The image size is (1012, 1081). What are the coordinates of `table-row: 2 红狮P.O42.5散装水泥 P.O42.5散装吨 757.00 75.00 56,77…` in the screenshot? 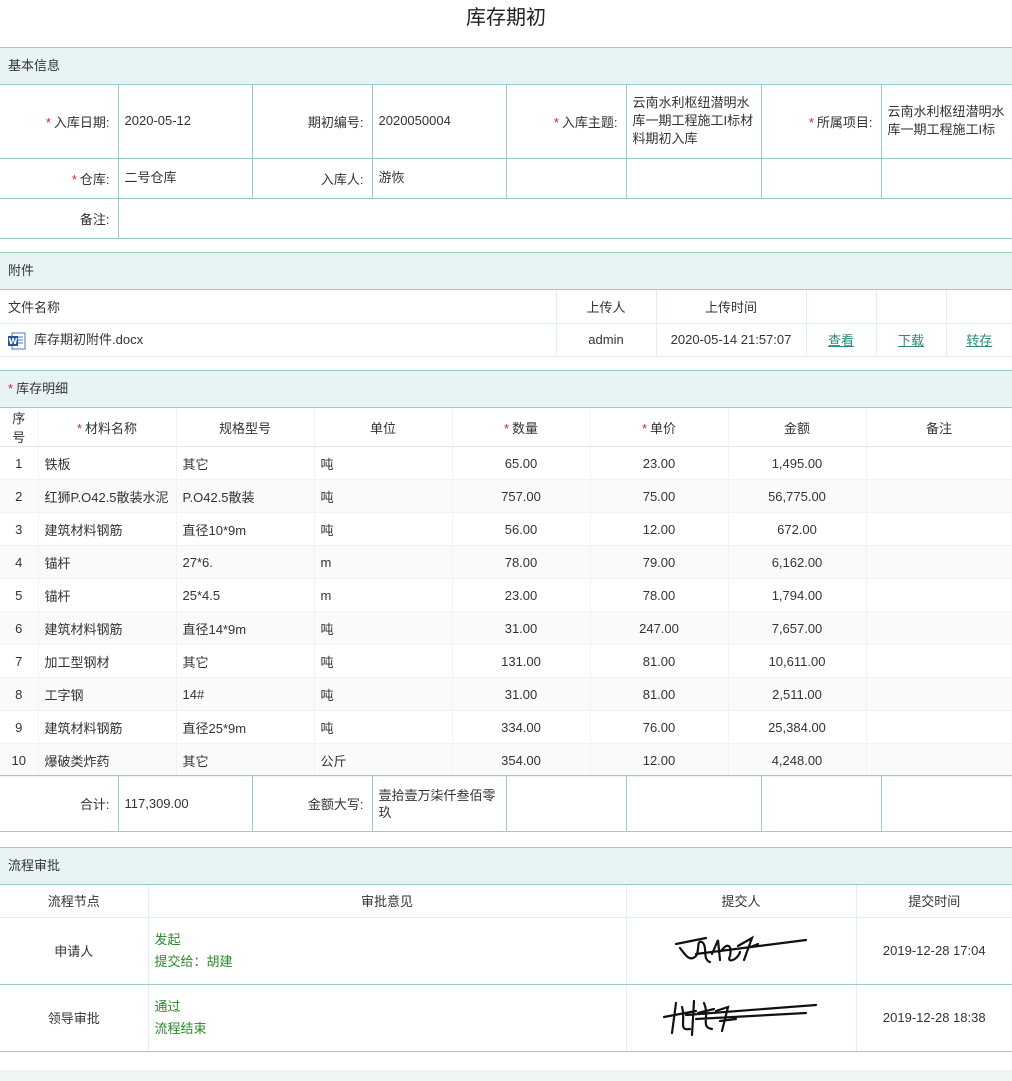 It's located at (506, 496).